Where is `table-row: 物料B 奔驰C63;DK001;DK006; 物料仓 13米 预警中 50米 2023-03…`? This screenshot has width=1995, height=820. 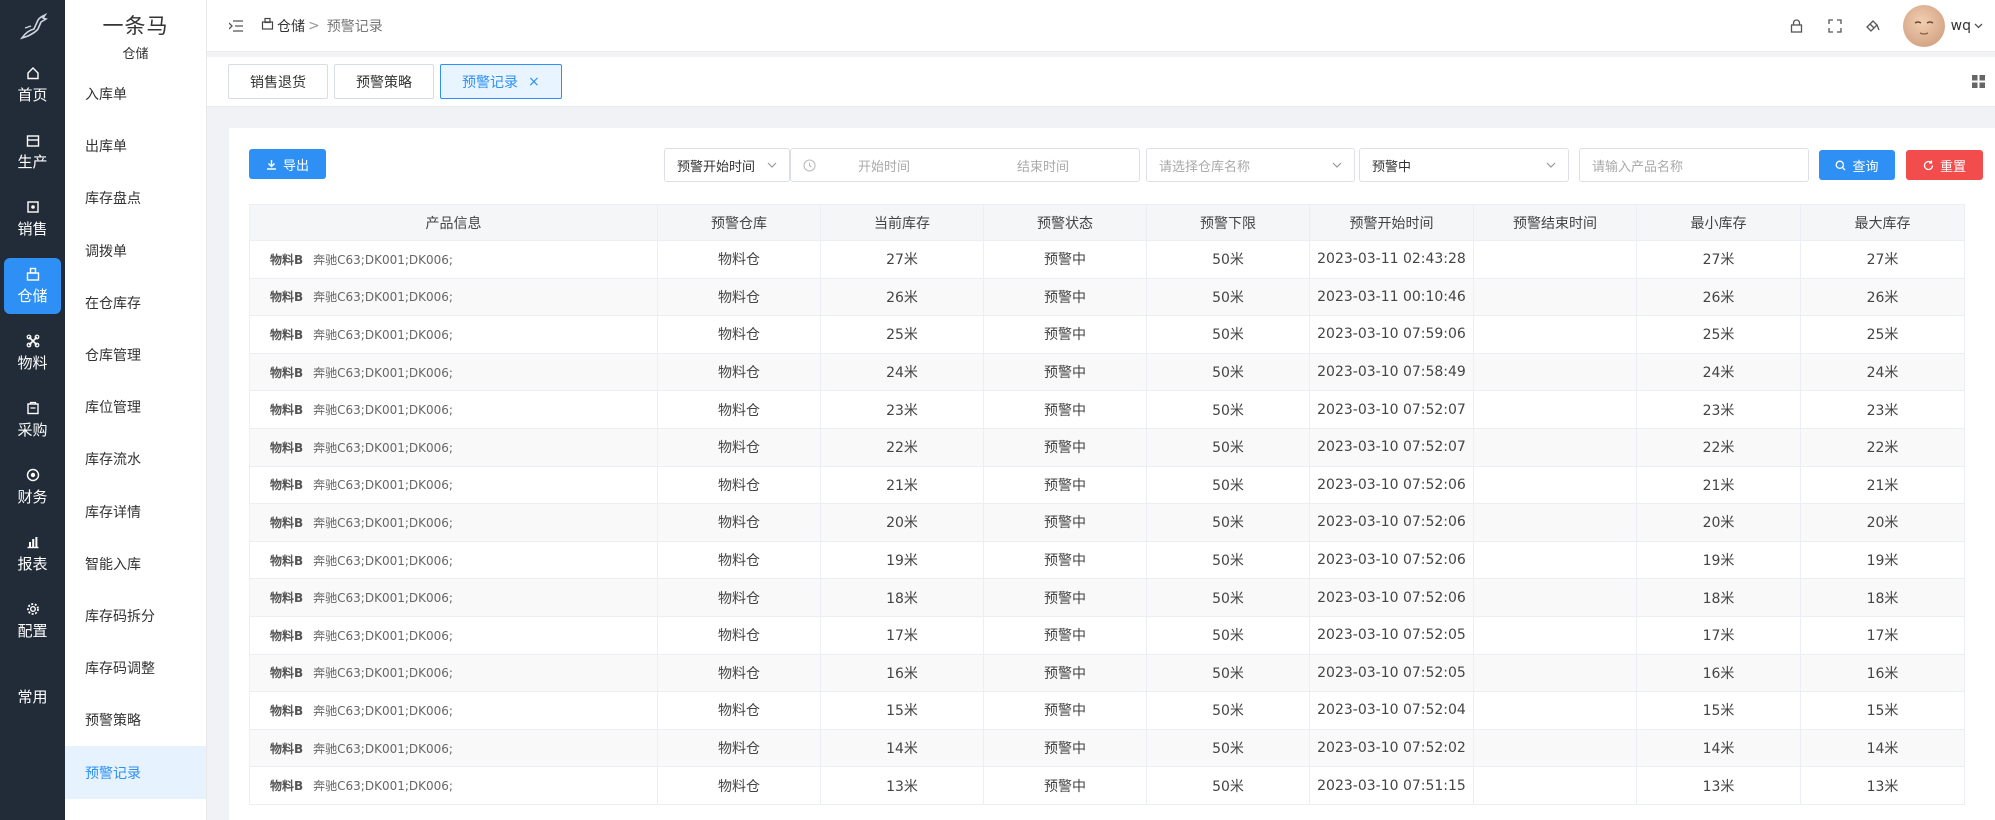 table-row: 物料B 奔驰C63;DK001;DK006; 物料仓 13米 预警中 50米 2023-03… is located at coordinates (1107, 785).